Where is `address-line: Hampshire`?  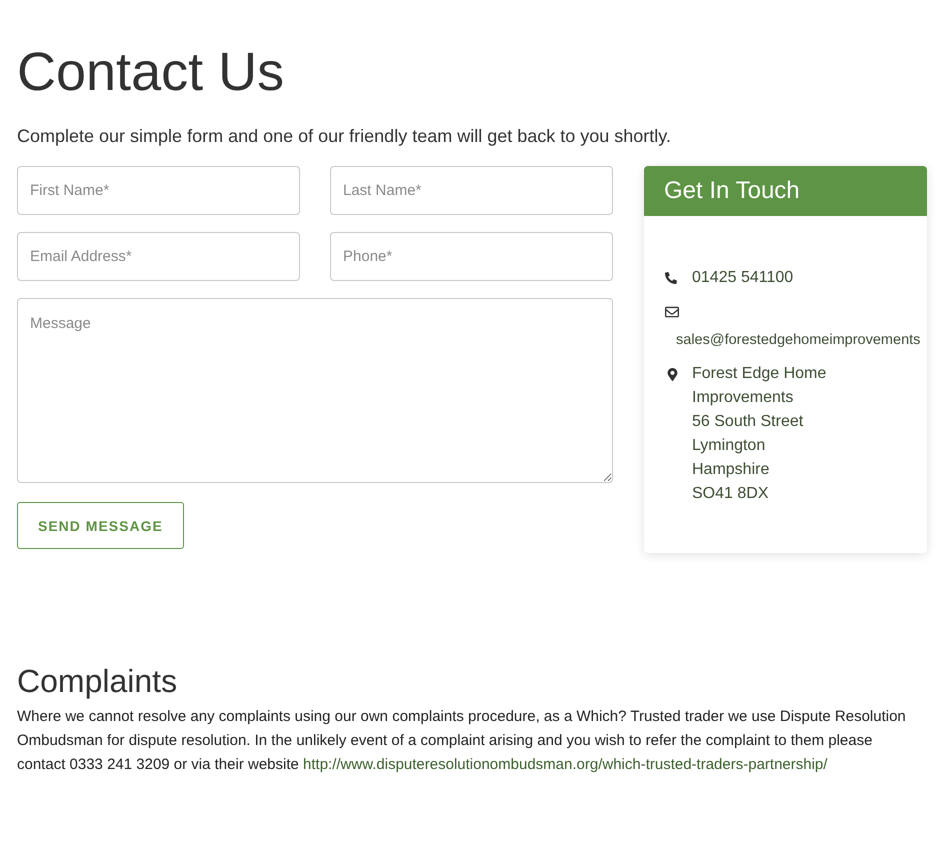 address-line: Hampshire is located at coordinates (731, 470).